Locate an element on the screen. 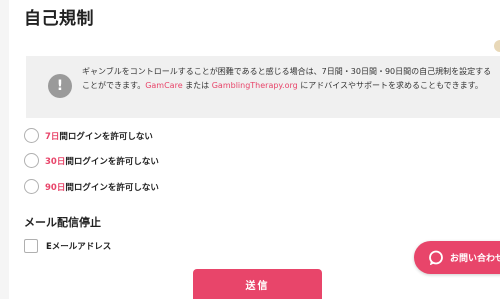  page-title: 自己規制 is located at coordinates (59, 19).